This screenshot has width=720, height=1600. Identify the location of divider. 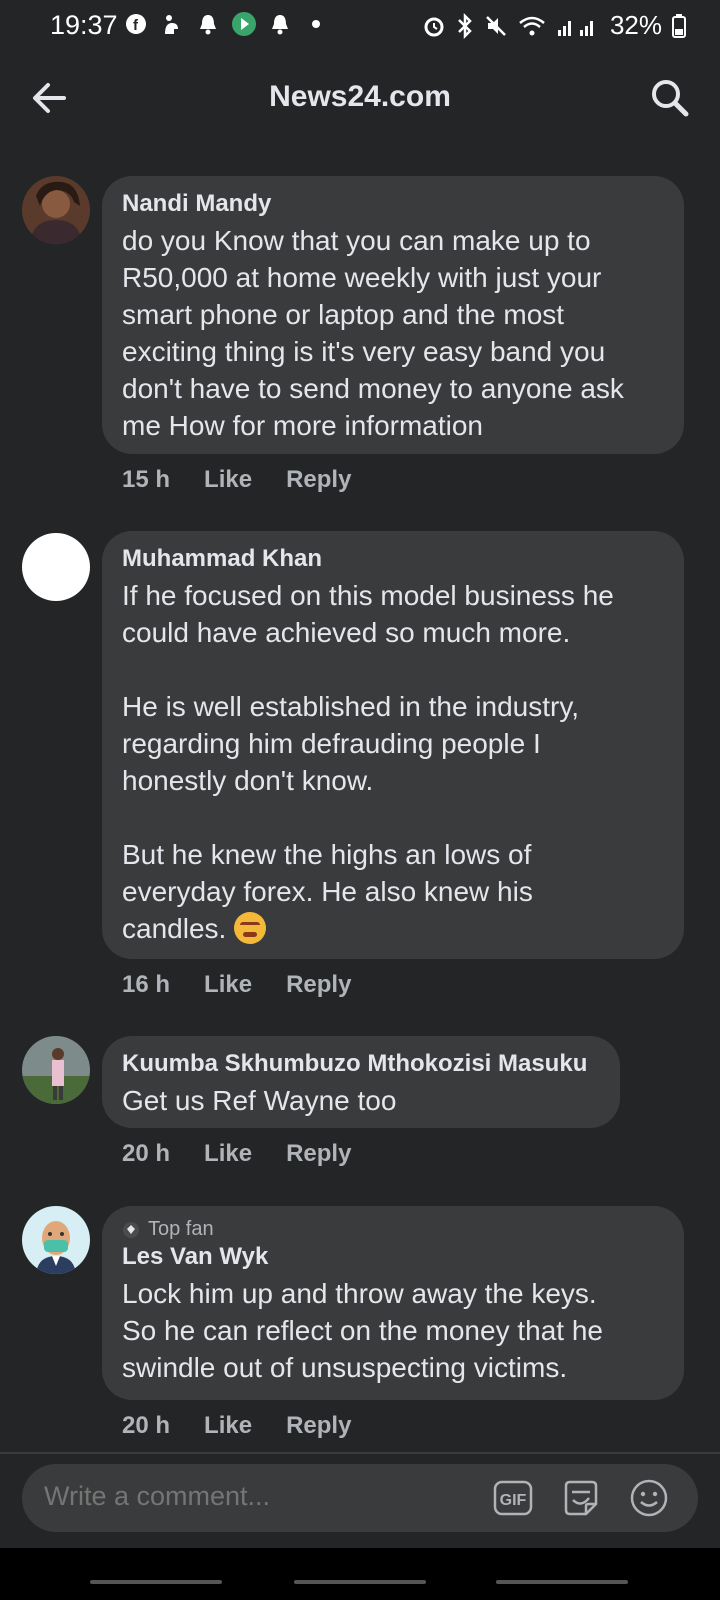
(360, 1453).